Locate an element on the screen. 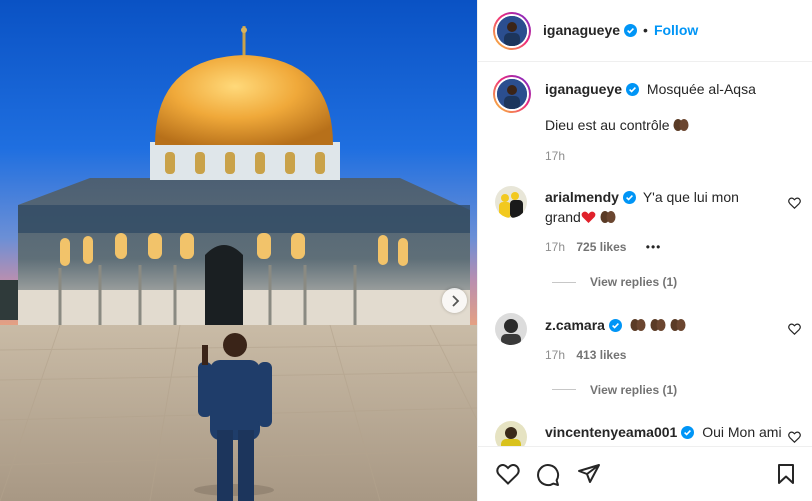  next-photo-button is located at coordinates (454, 300).